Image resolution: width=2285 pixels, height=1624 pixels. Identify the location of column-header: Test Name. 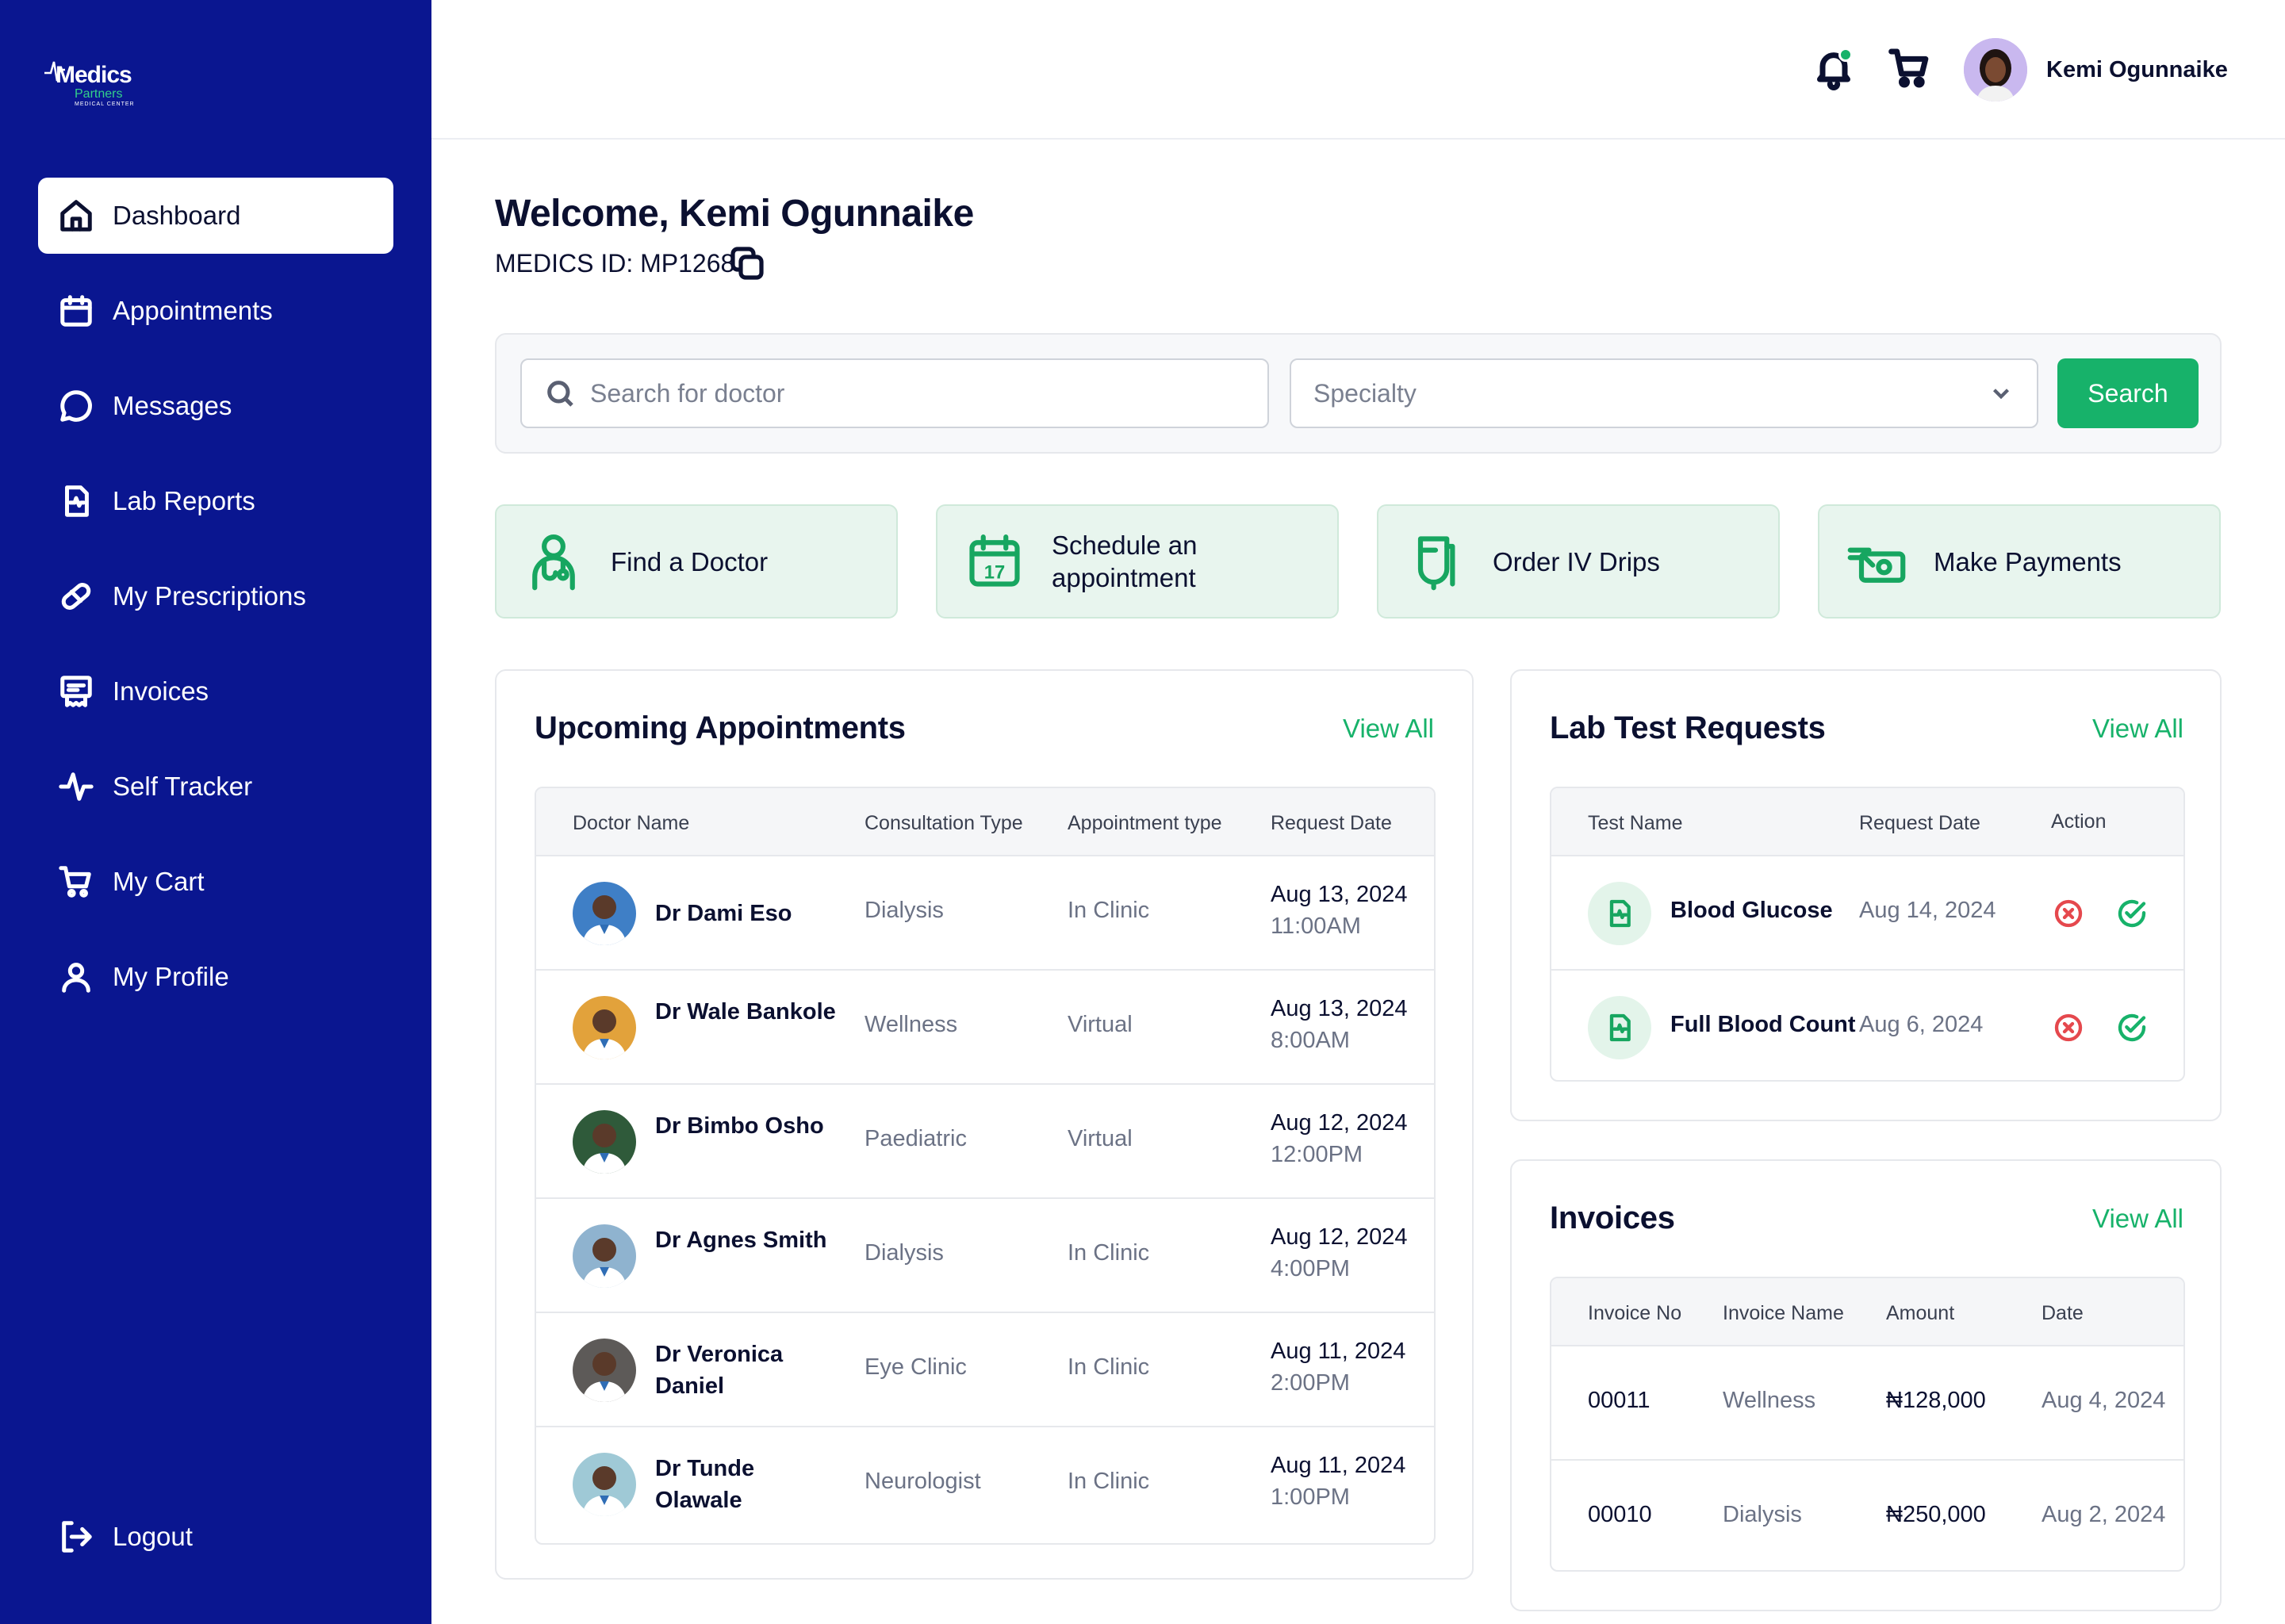
(1636, 823).